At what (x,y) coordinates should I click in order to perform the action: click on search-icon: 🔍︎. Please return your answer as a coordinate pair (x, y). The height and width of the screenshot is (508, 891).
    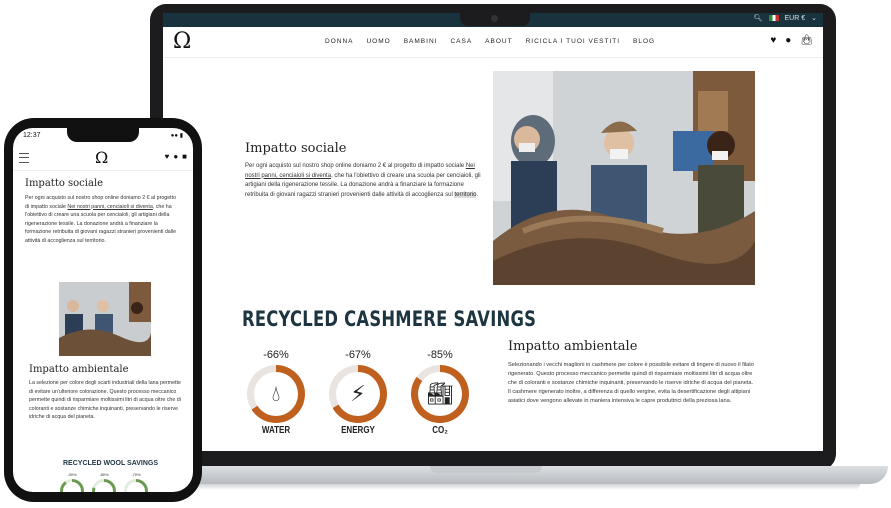
    Looking at the image, I should click on (758, 18).